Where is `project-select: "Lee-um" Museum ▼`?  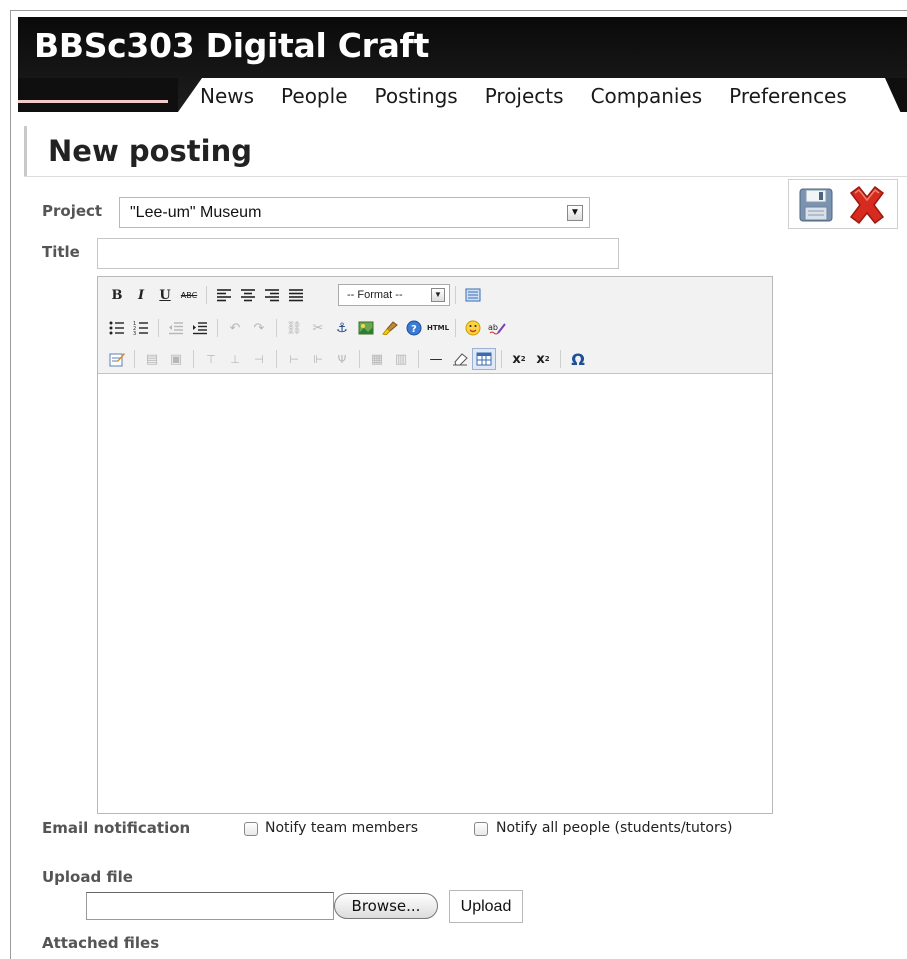
project-select: "Lee-um" Museum ▼ is located at coordinates (354, 212).